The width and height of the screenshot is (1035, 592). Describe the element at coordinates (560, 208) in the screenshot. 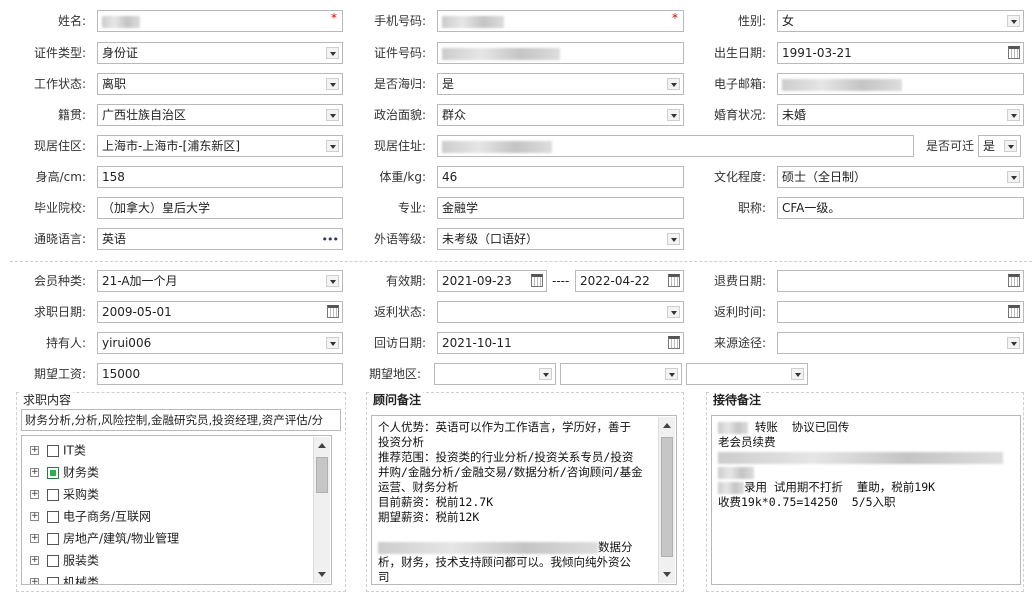

I see `major-field: 金融学` at that location.